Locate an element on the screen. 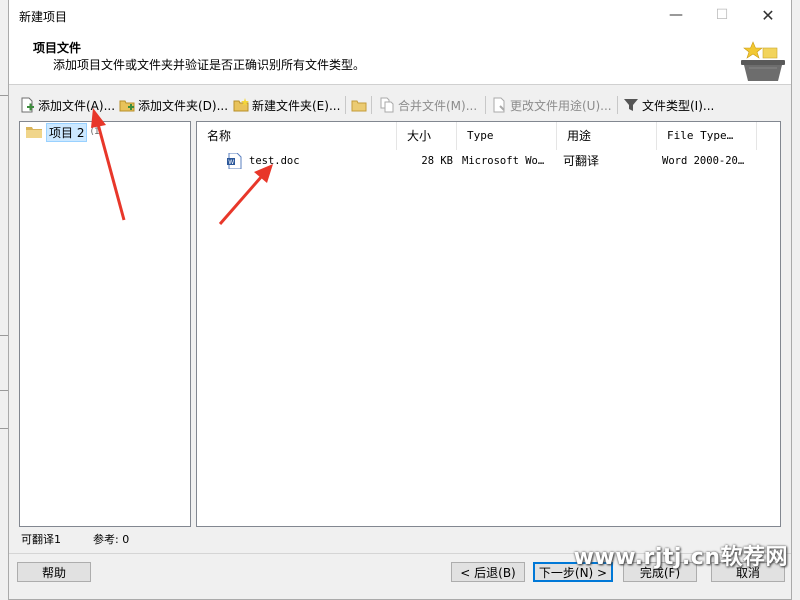  change-usage-icon is located at coordinates (499, 105).